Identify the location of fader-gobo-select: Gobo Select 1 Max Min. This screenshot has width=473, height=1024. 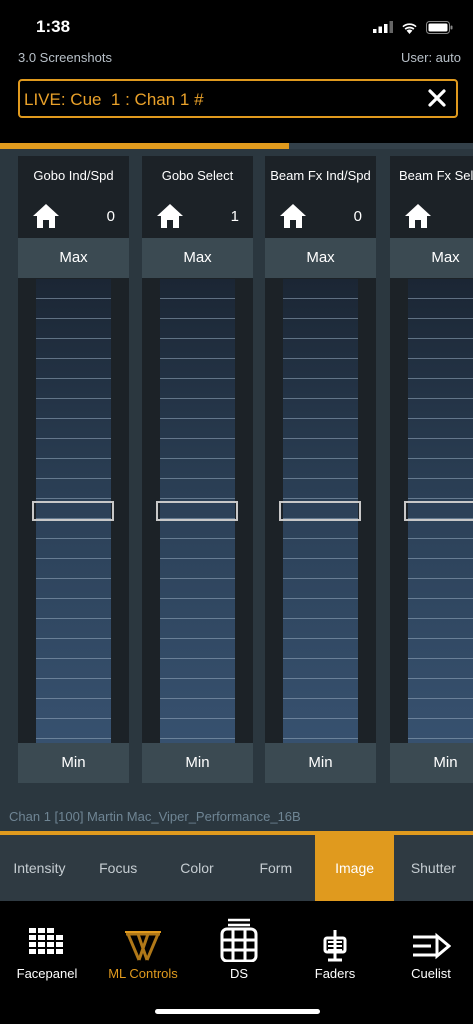
(197, 469).